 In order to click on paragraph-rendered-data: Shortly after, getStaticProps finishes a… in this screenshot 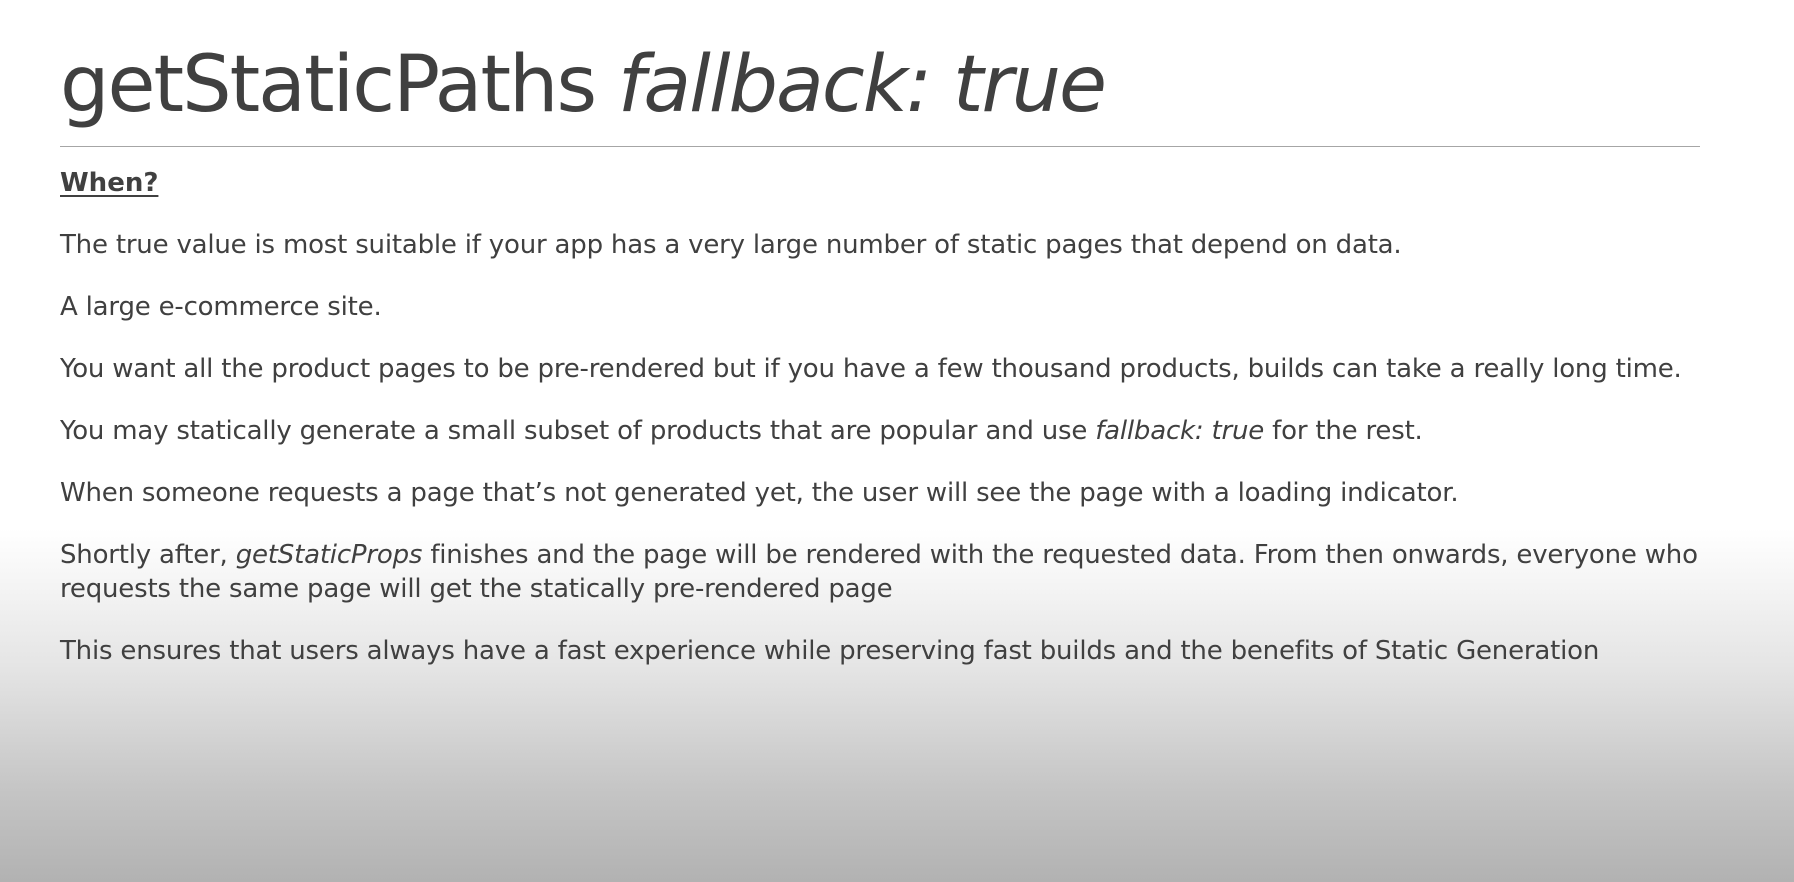, I will do `click(880, 572)`.